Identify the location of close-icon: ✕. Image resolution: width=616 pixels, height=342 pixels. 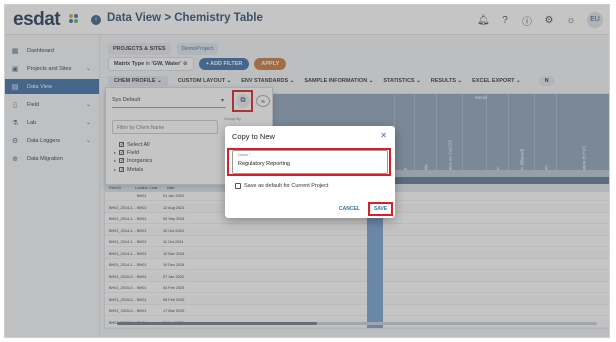
(383, 135).